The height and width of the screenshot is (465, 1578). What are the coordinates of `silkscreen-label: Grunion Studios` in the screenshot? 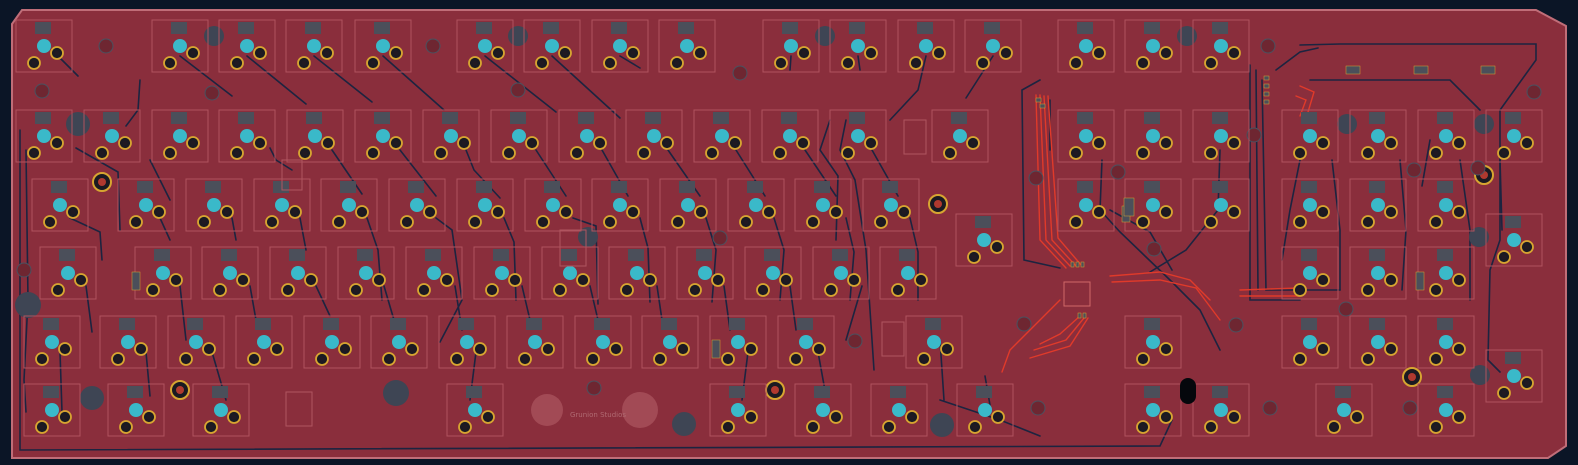 It's located at (598, 415).